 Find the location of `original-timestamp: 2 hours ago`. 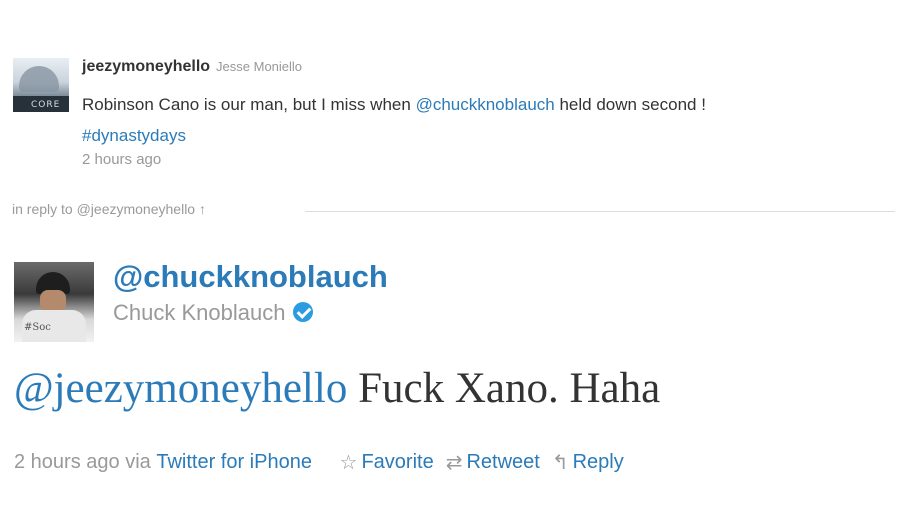

original-timestamp: 2 hours ago is located at coordinates (121, 159).